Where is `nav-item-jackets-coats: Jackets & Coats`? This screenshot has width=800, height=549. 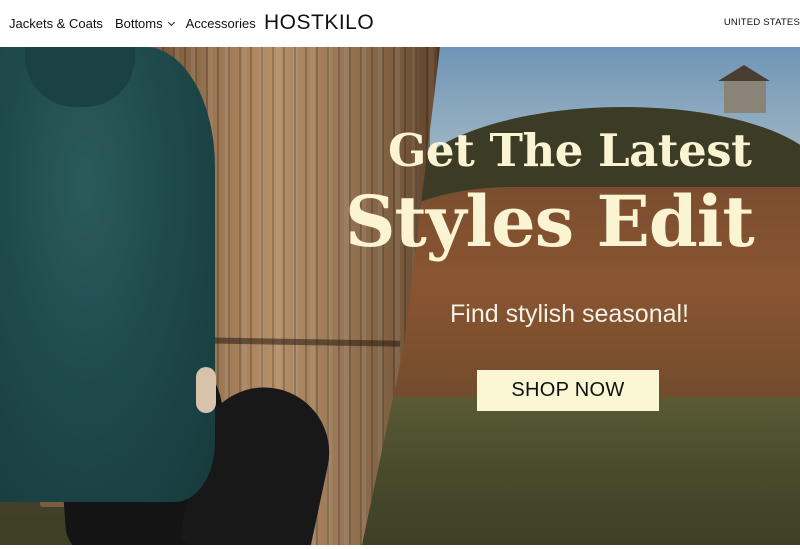
nav-item-jackets-coats: Jackets & Coats is located at coordinates (56, 23).